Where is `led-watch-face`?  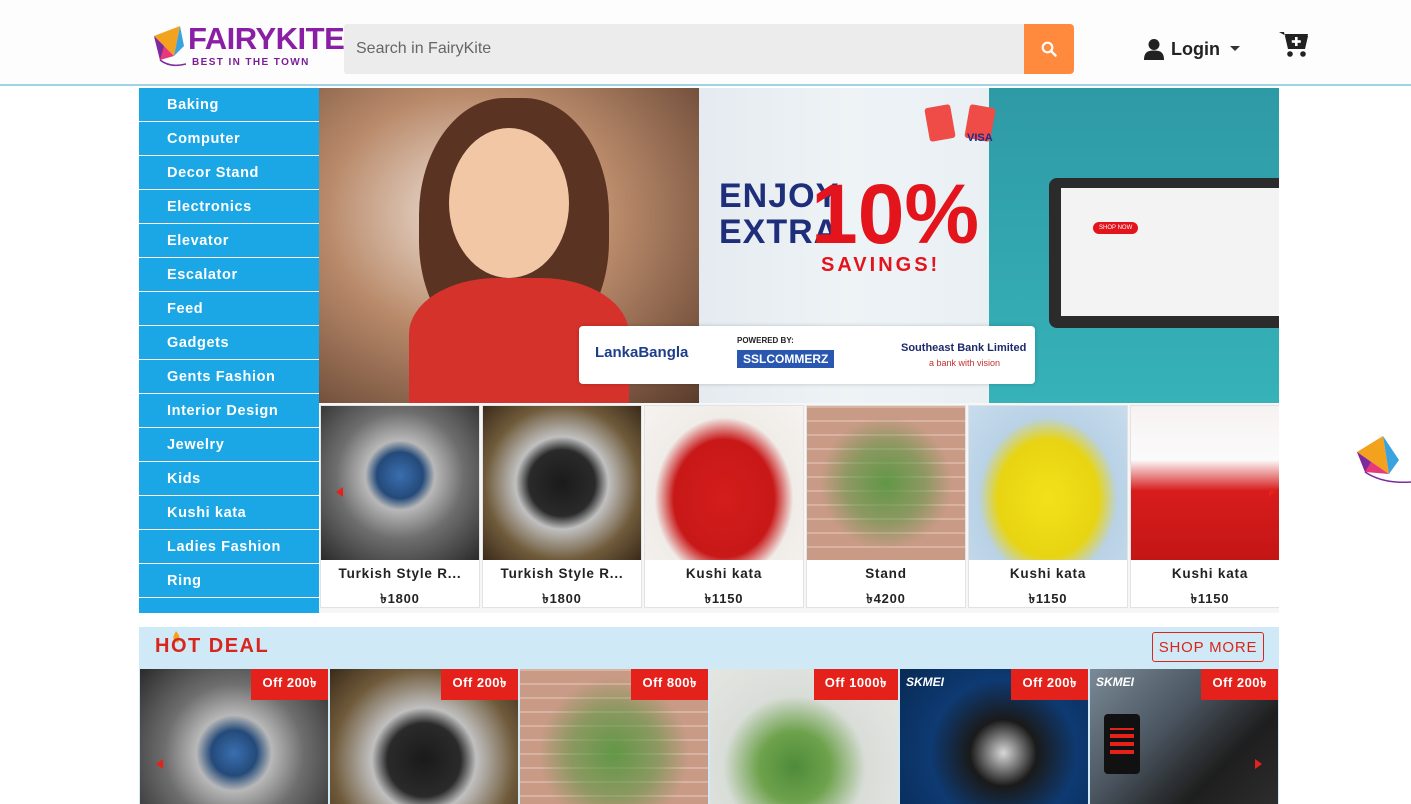
led-watch-face is located at coordinates (1122, 744).